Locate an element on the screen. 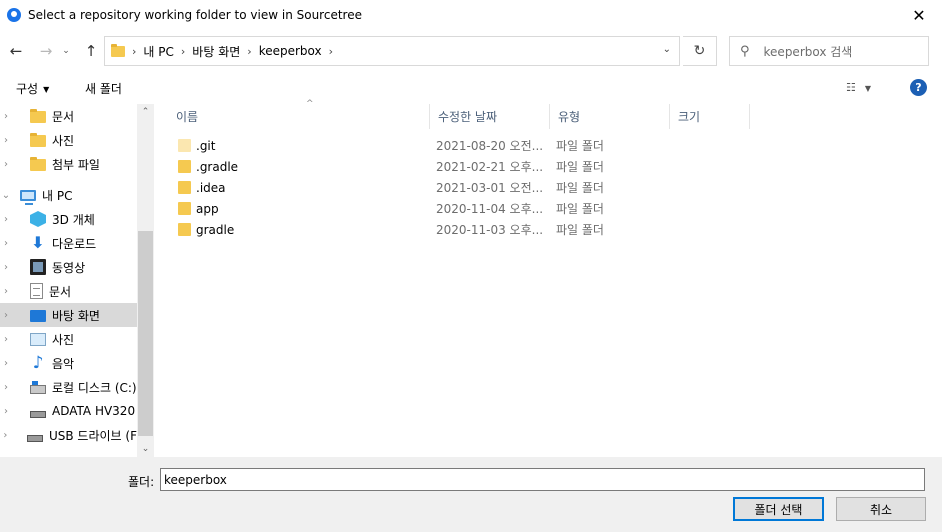 The image size is (942, 532). tree-item-downloads: › ⬇ 다운로드 is located at coordinates (68, 243).